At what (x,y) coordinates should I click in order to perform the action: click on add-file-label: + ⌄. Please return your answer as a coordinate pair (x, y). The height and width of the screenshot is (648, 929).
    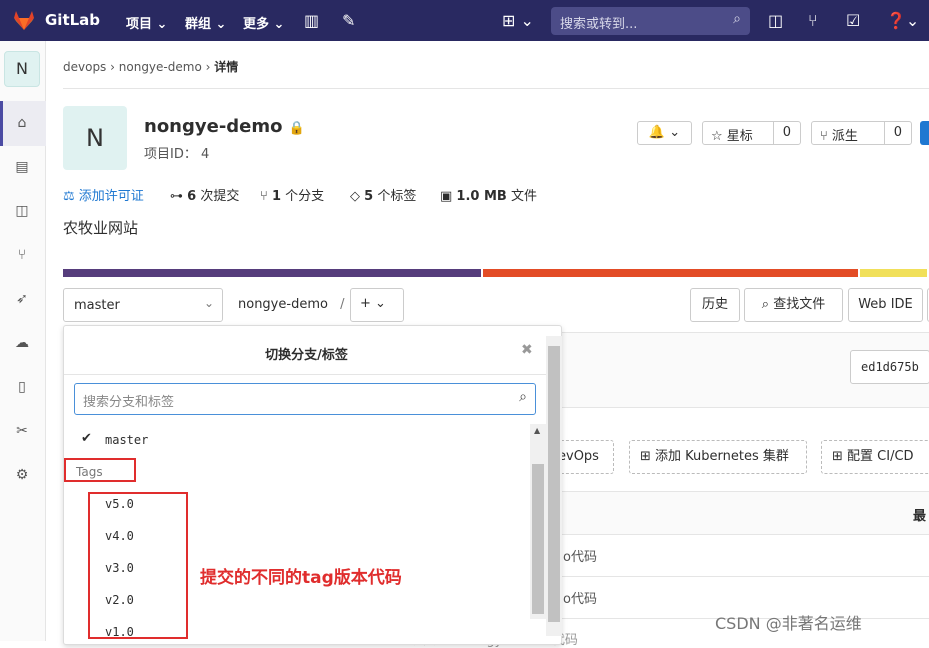
    Looking at the image, I should click on (373, 303).